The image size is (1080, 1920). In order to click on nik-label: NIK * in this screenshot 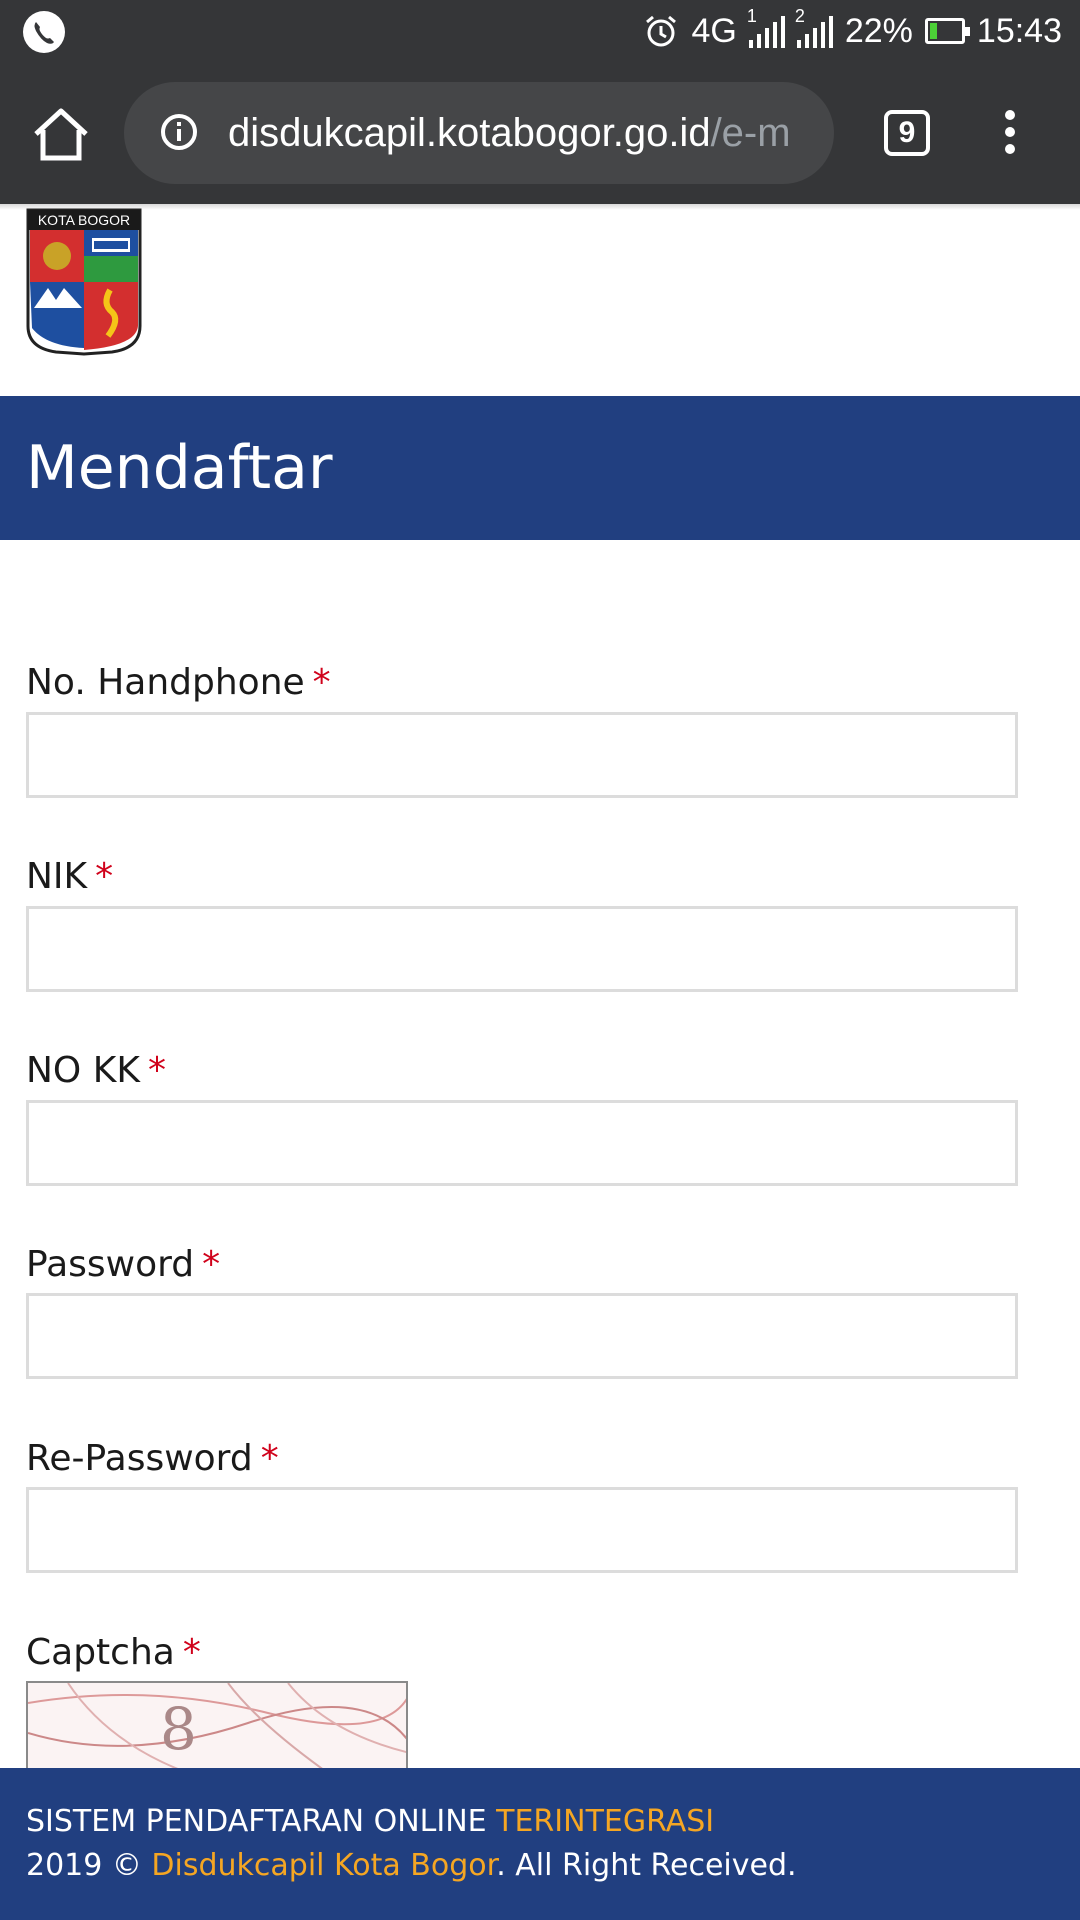, I will do `click(69, 876)`.